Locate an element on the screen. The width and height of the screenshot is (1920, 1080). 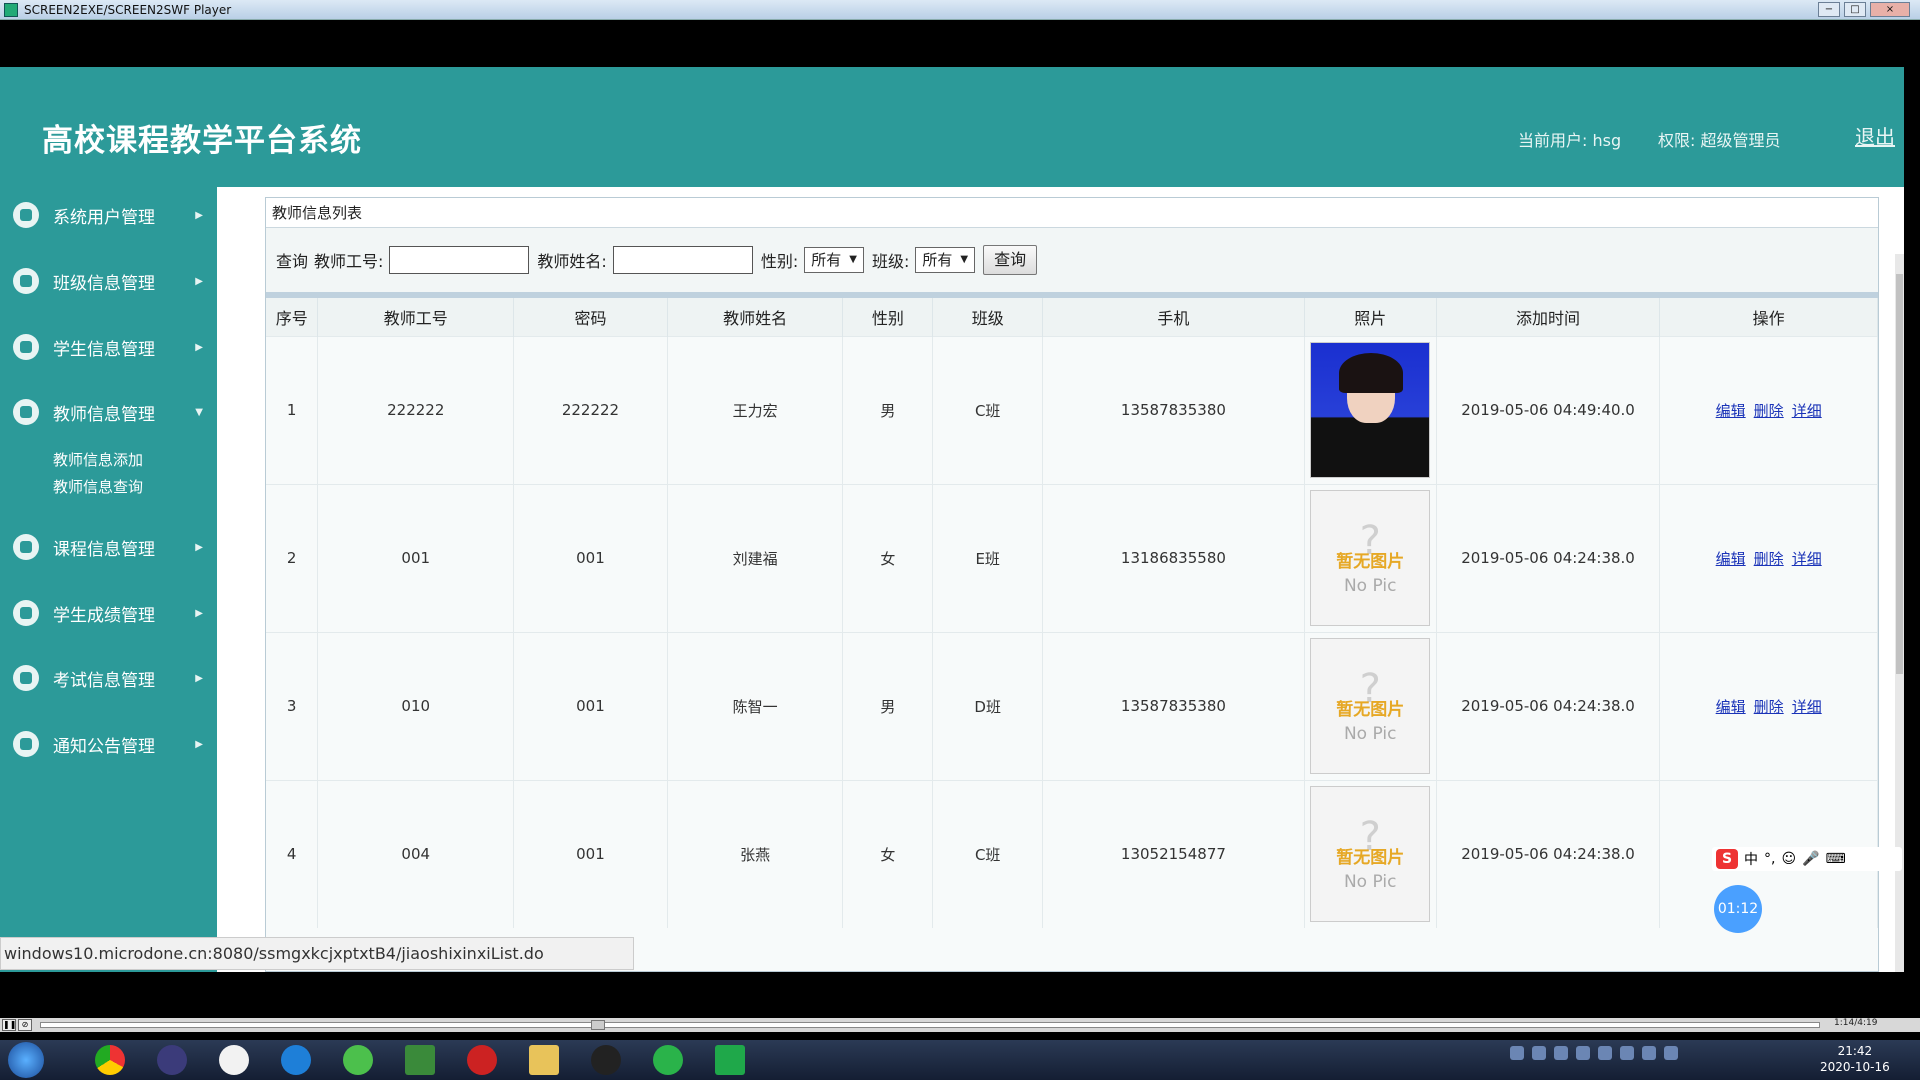
chart-app-icon is located at coordinates (420, 1060).